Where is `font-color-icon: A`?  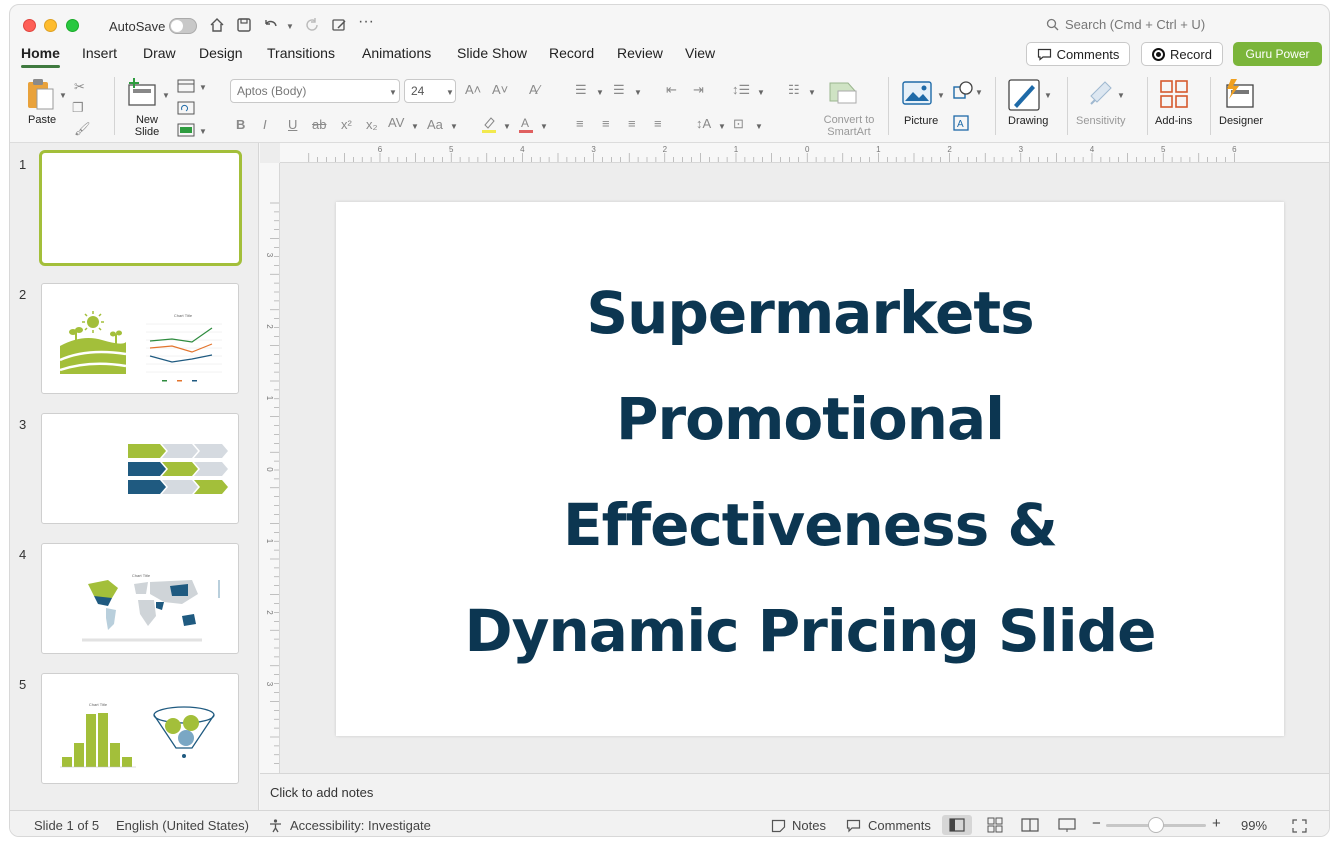
font-color-icon: A is located at coordinates (526, 124).